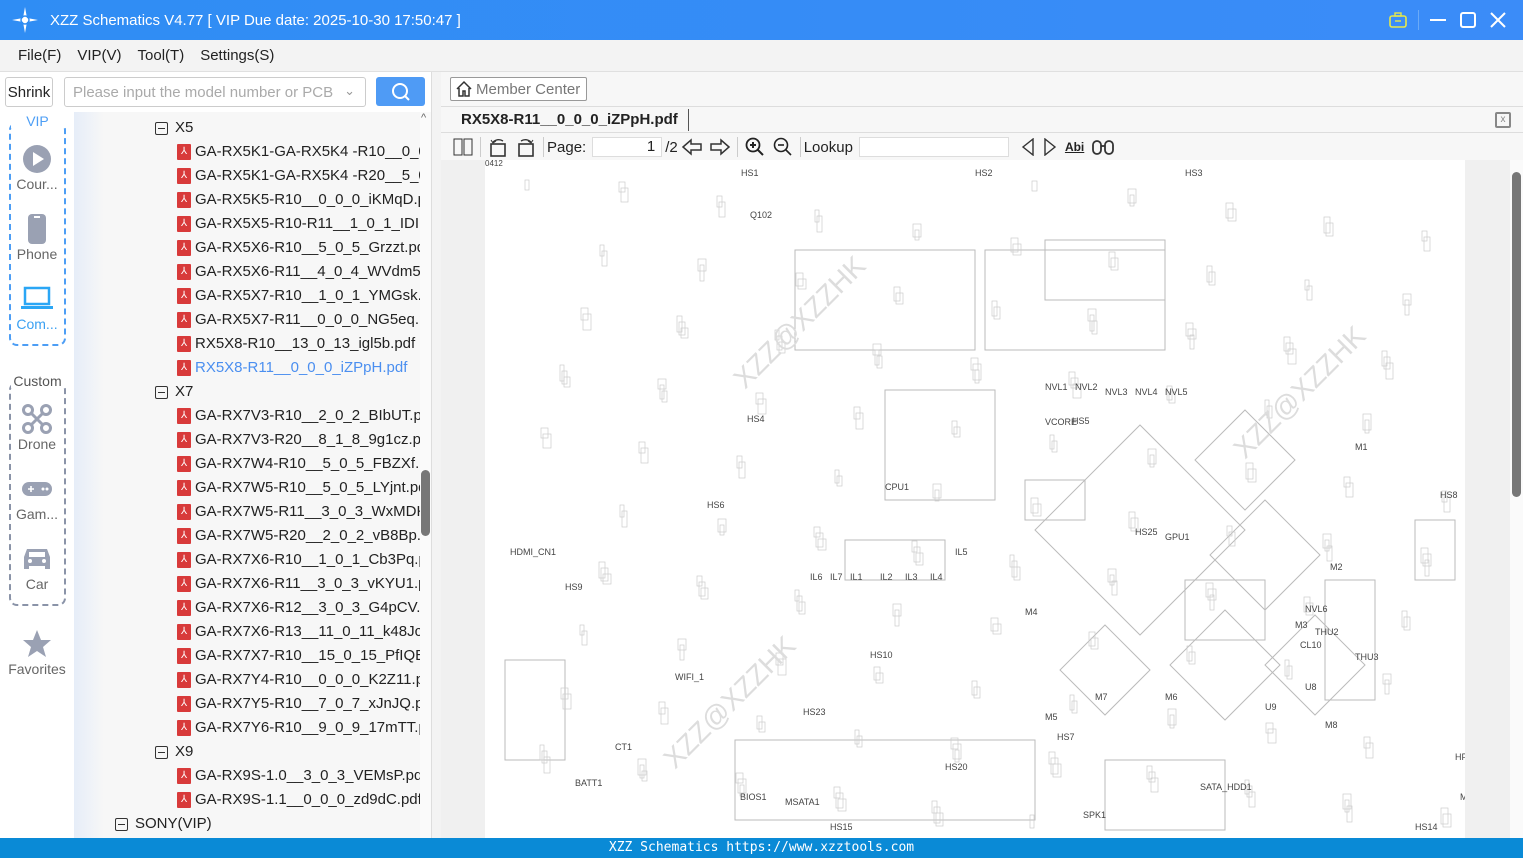  What do you see at coordinates (298, 488) in the screenshot?
I see `tree-file-item: ⅄ GA-RX7W5-R10__5_0_5_LYjnt.pdf` at bounding box center [298, 488].